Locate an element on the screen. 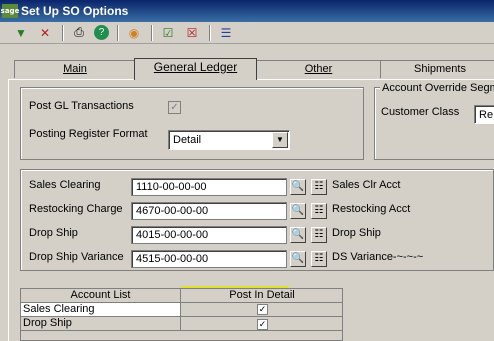  accept-icon: ▼ is located at coordinates (21, 33).